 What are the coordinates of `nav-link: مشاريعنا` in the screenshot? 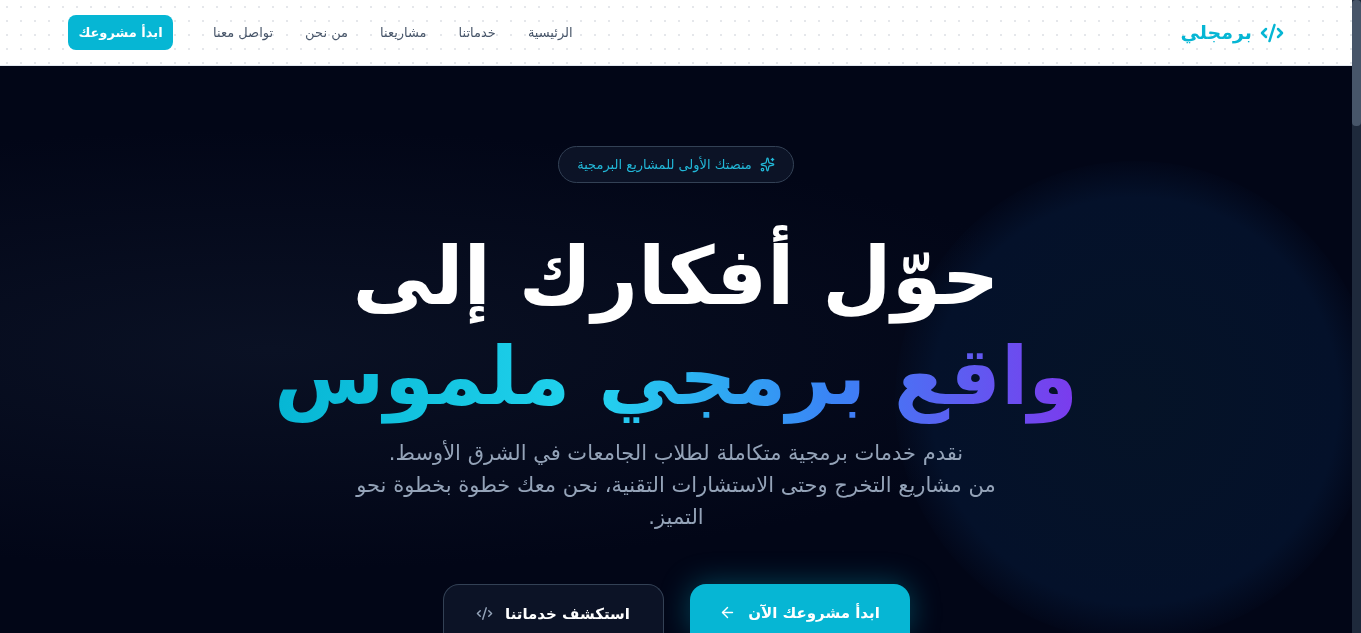 It's located at (403, 32).